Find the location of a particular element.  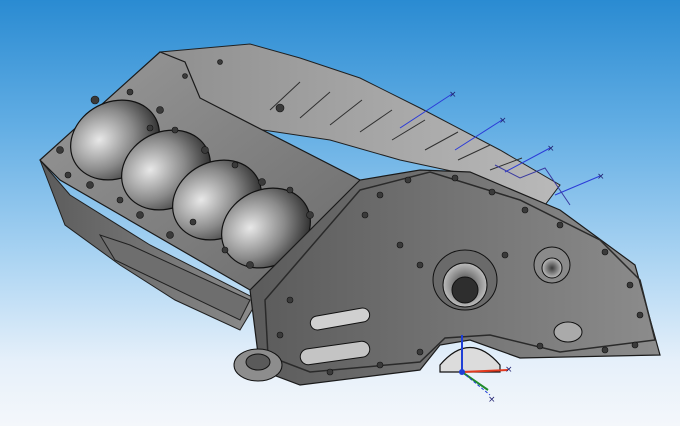

triad-marker-icon: × is located at coordinates (492, 400).